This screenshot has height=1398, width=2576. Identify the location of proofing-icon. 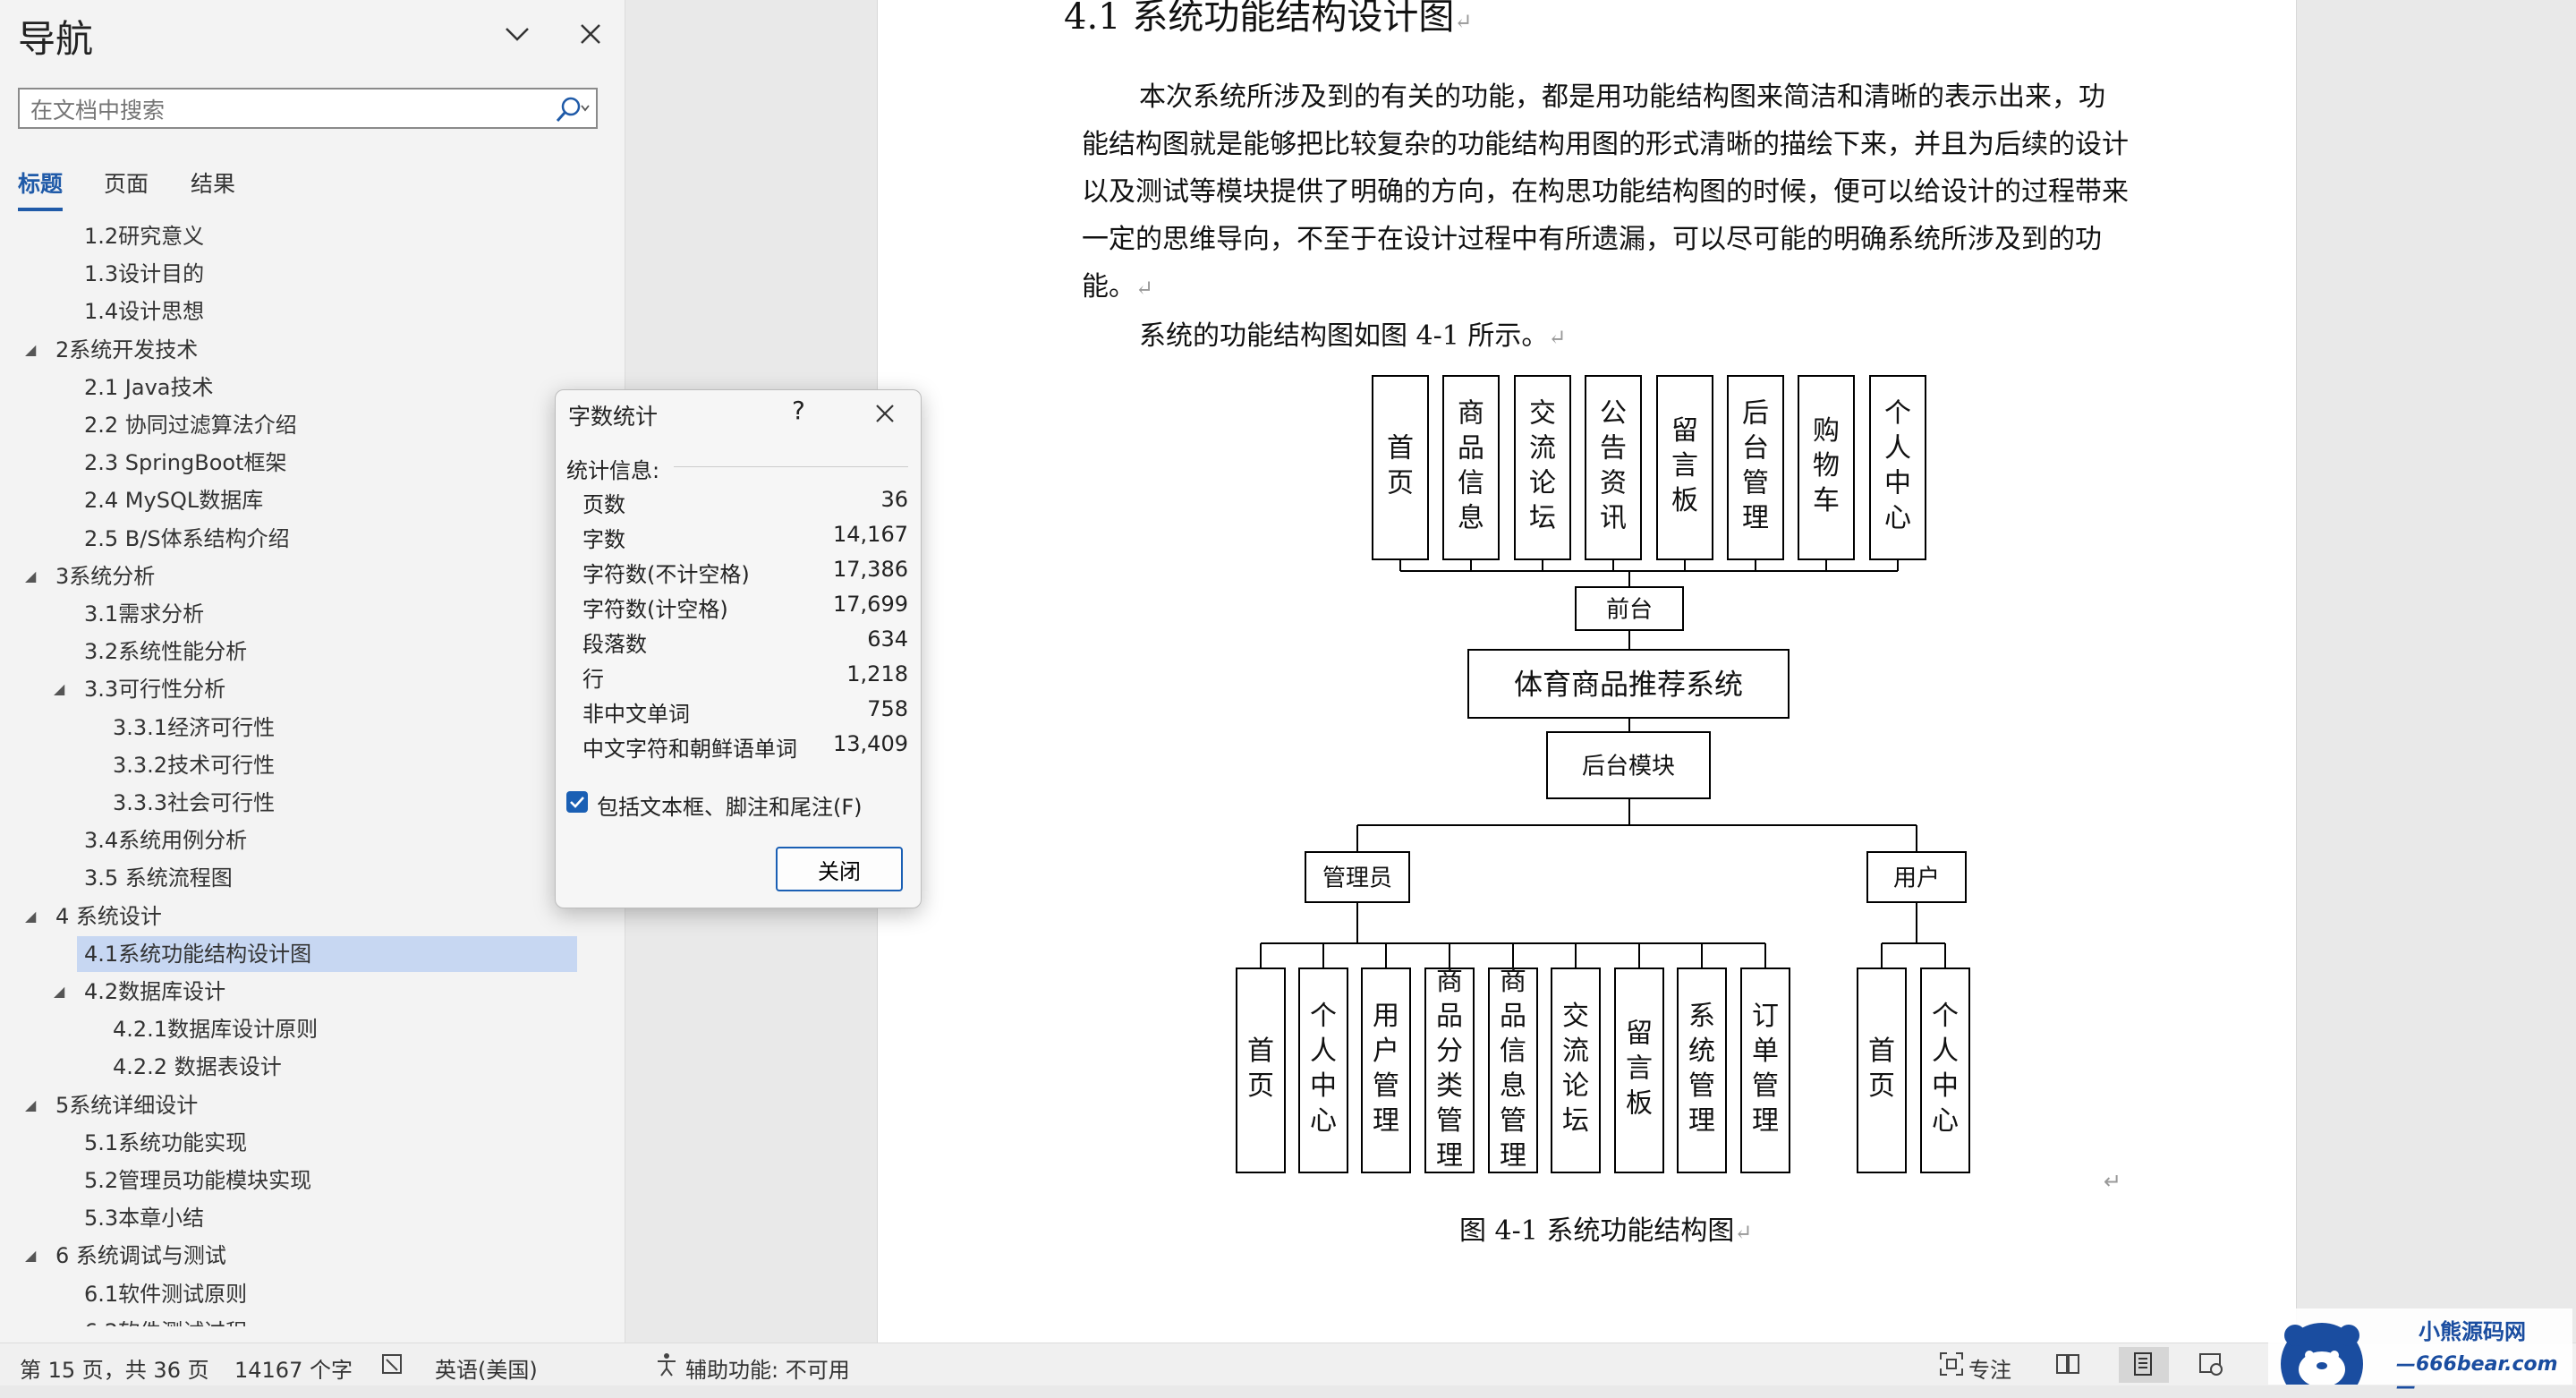
(392, 1364).